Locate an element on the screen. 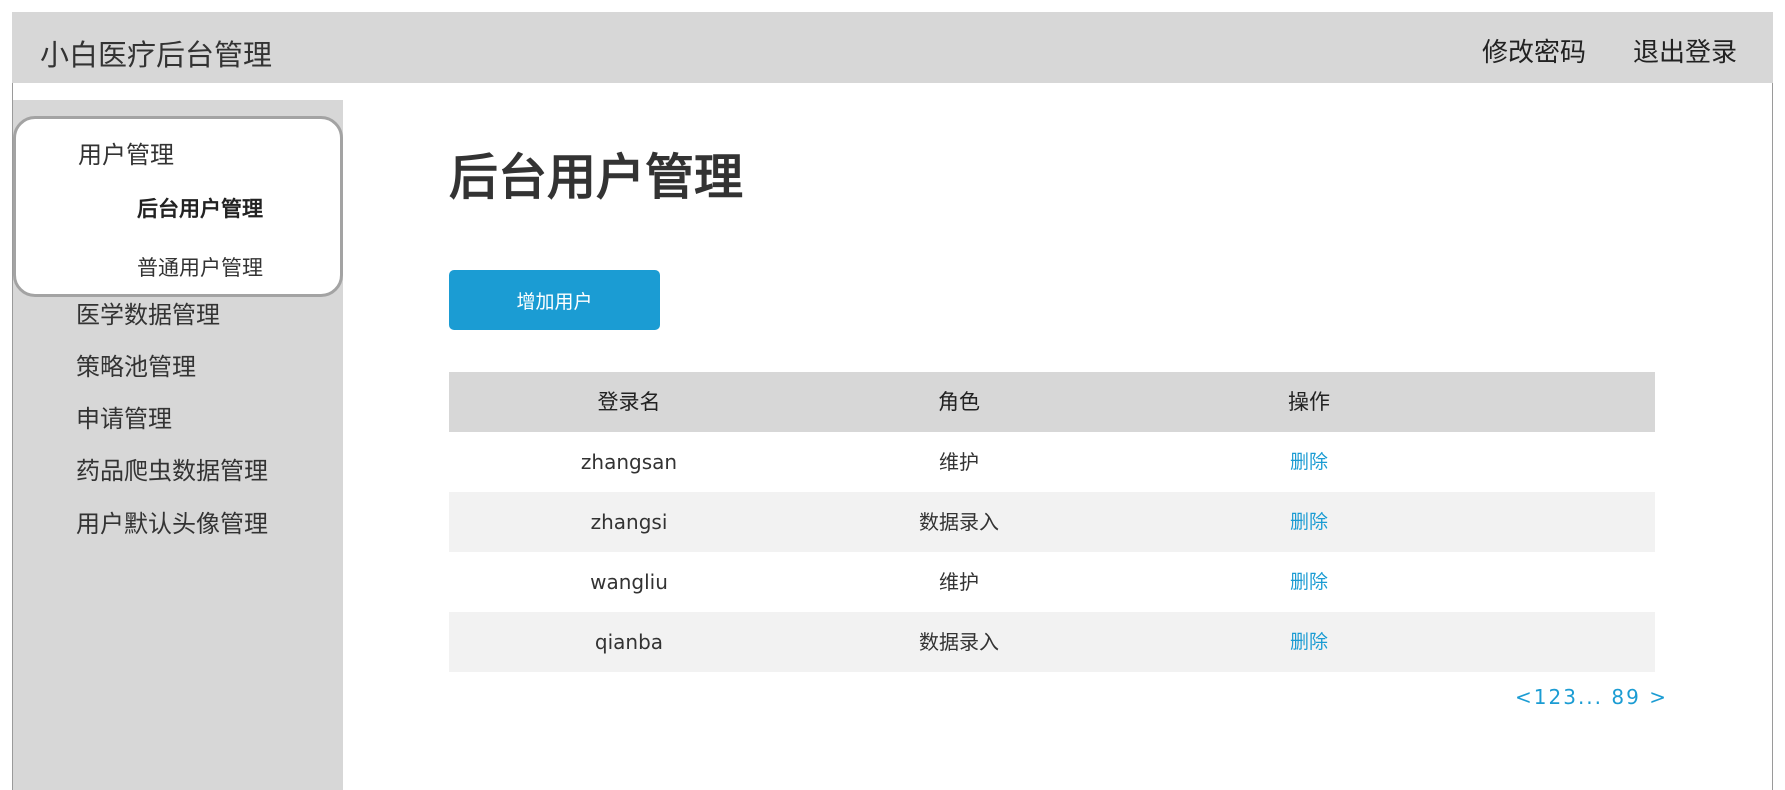  add-user-button: 增加用户 is located at coordinates (554, 300).